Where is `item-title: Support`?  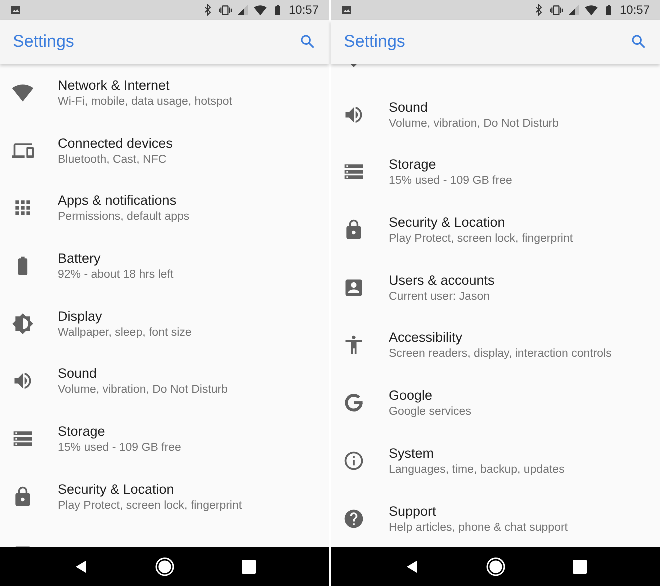
item-title: Support is located at coordinates (413, 511).